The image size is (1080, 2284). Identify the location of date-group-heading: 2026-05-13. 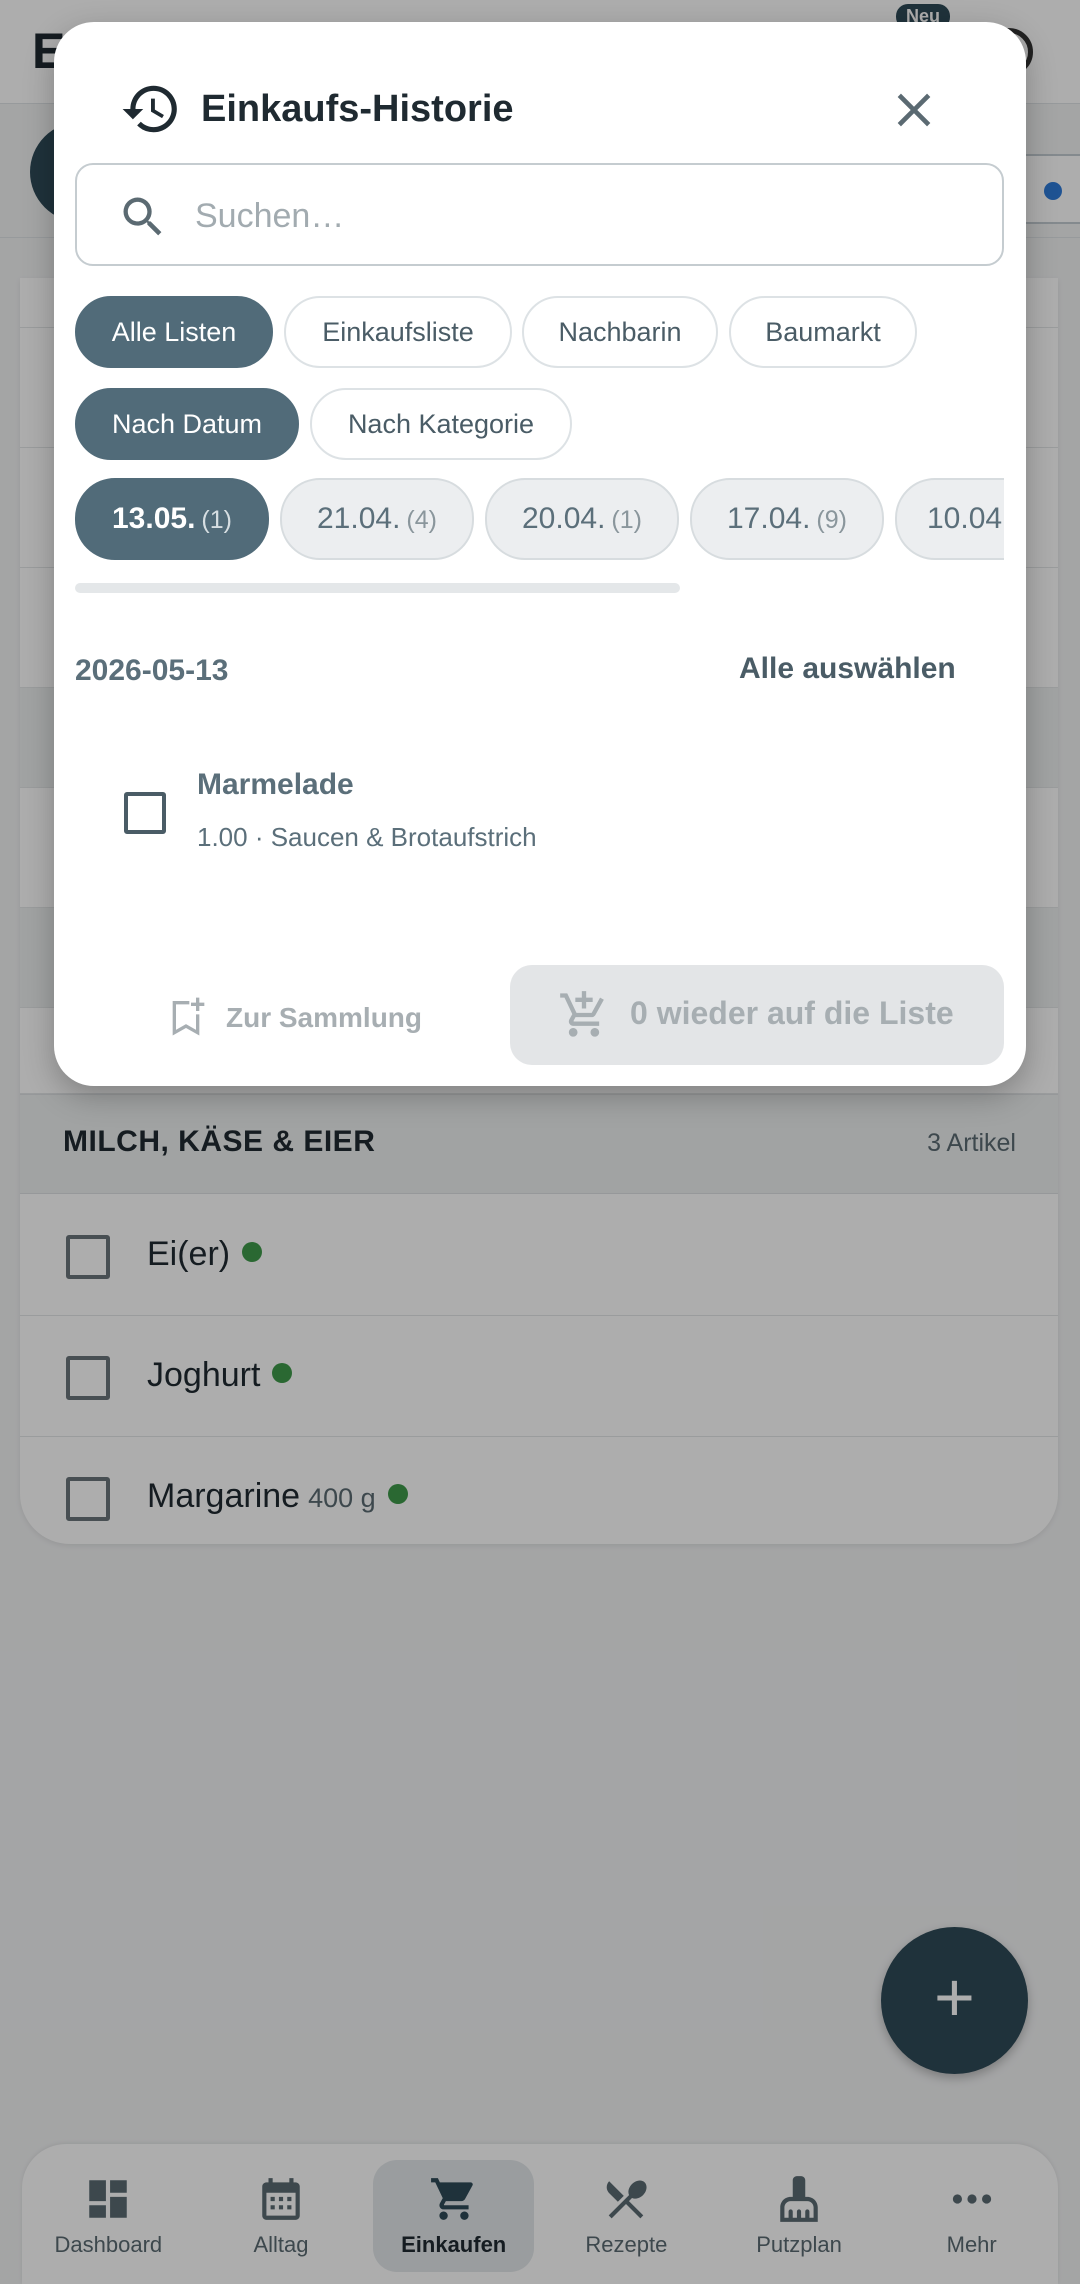
(152, 670).